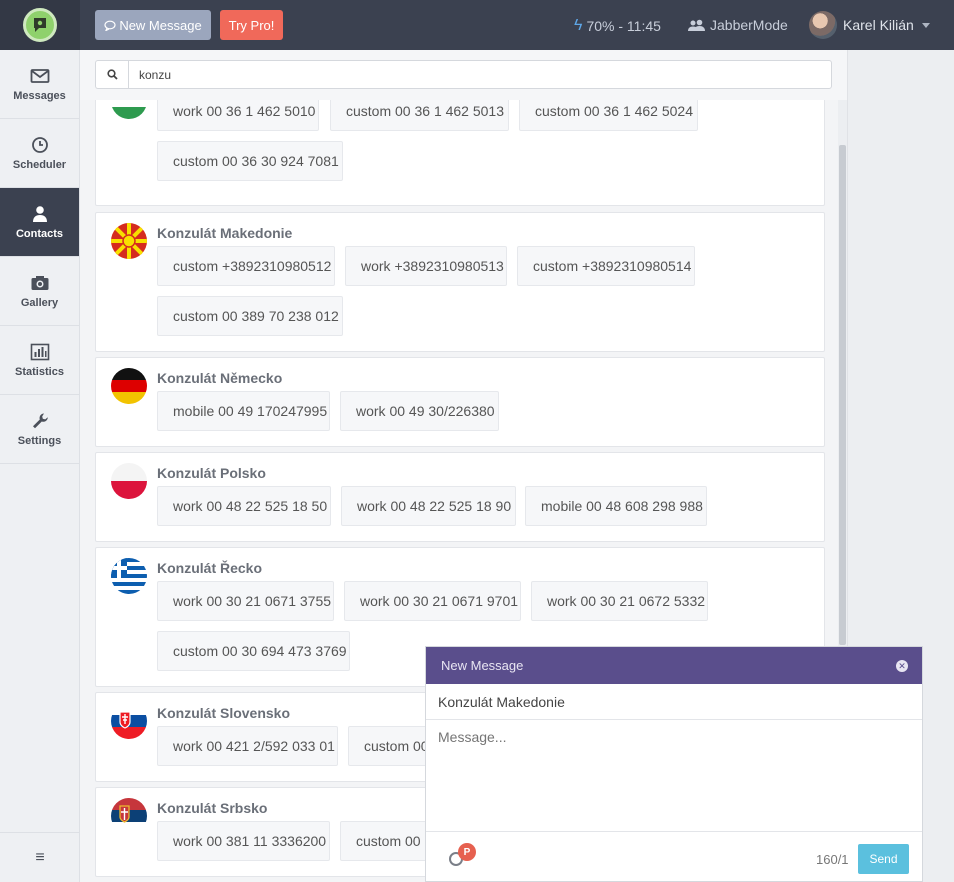 This screenshot has width=954, height=882. I want to click on sidebar-item-contacts: Contacts, so click(39, 222).